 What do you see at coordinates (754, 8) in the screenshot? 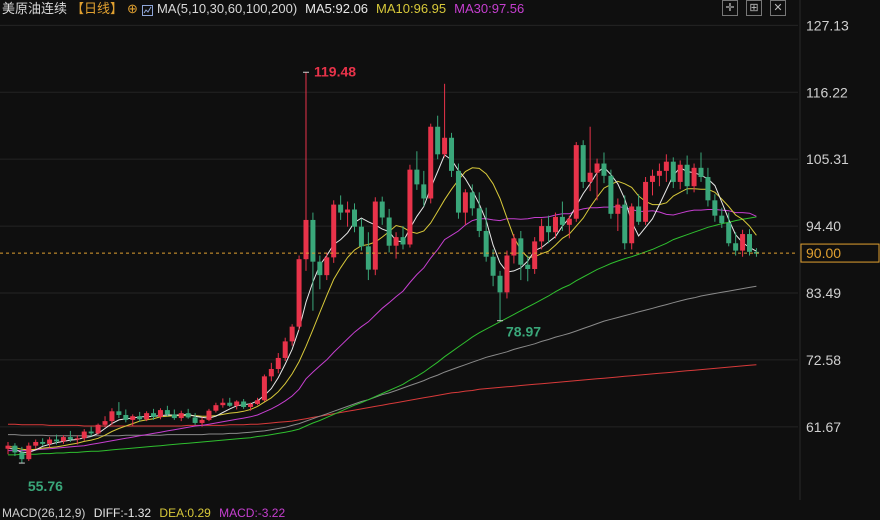
I see `layout-icon: ⊞` at bounding box center [754, 8].